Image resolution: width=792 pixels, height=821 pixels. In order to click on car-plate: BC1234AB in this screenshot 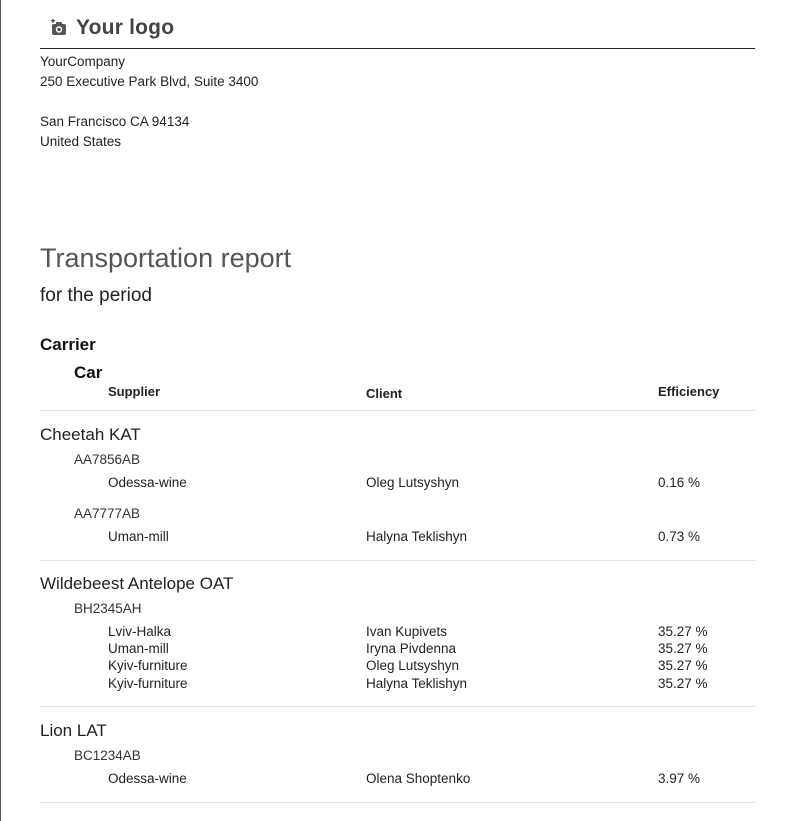, I will do `click(107, 755)`.